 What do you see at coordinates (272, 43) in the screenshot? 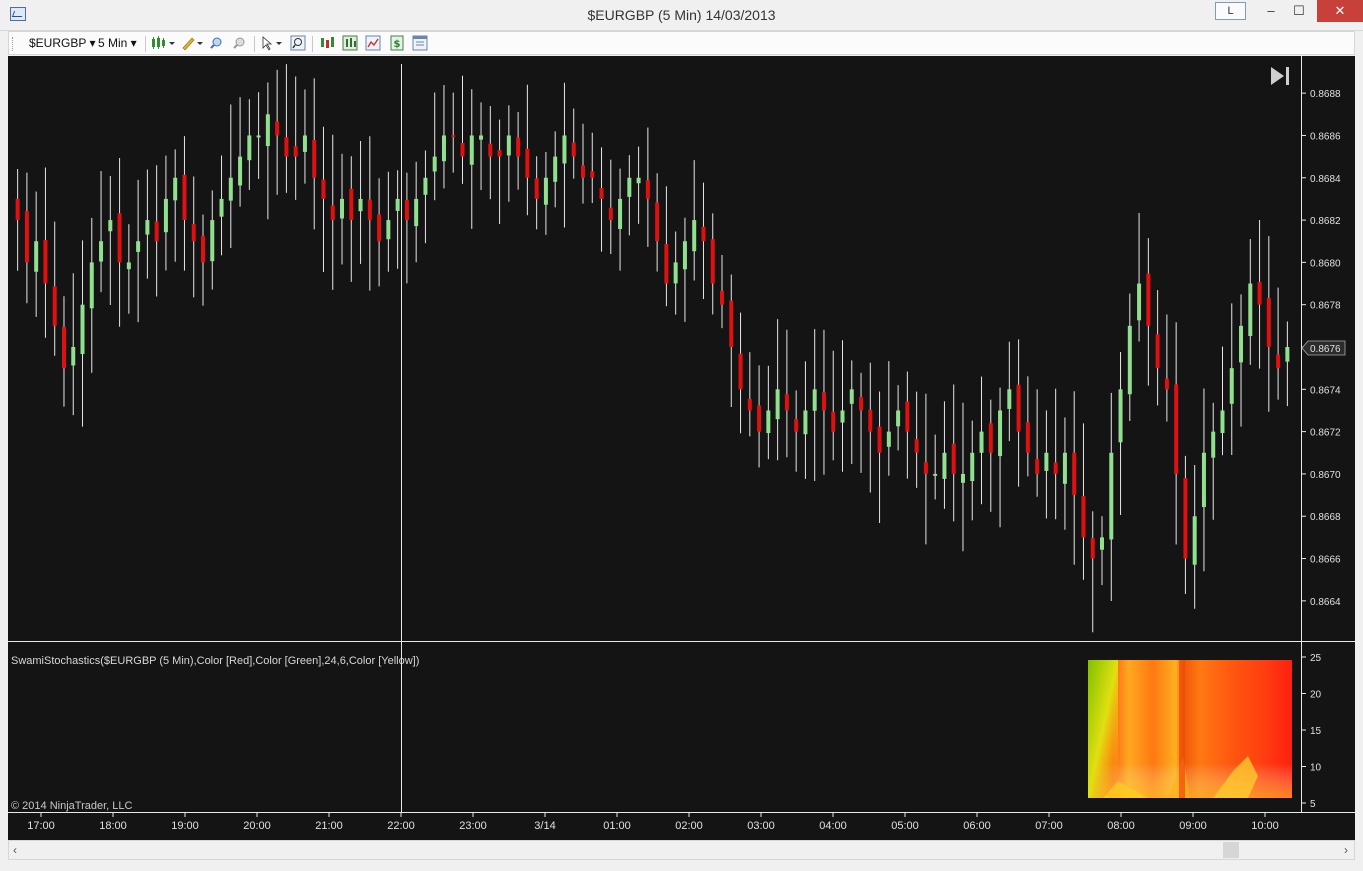
I see `cursor-icon` at bounding box center [272, 43].